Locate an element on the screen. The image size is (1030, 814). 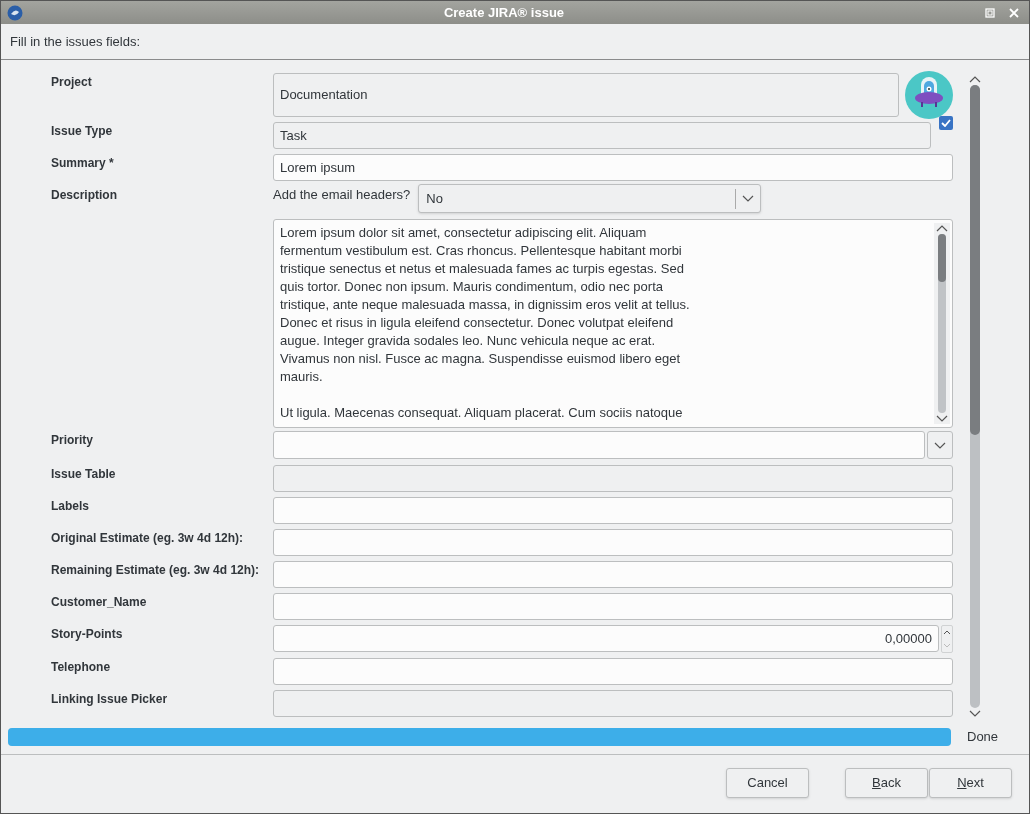
progress-status: Done is located at coordinates (983, 736).